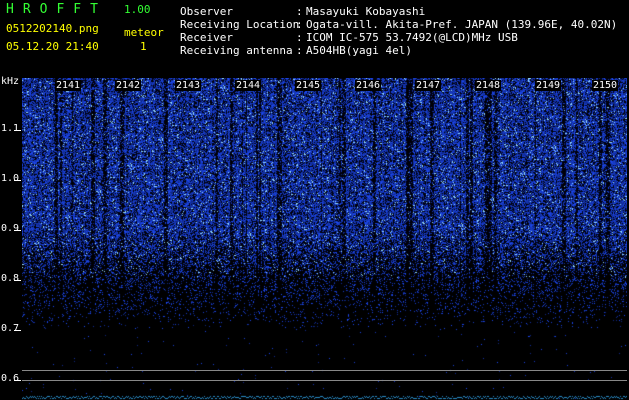 Image resolution: width=629 pixels, height=400 pixels. What do you see at coordinates (188, 85) in the screenshot?
I see `time-tick-label: 2143` at bounding box center [188, 85].